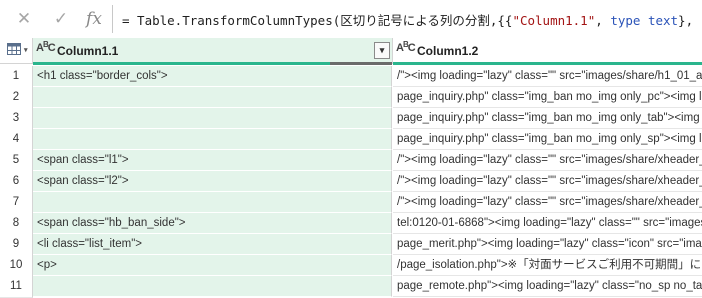  I want to click on row-number: 6, so click(16, 182).